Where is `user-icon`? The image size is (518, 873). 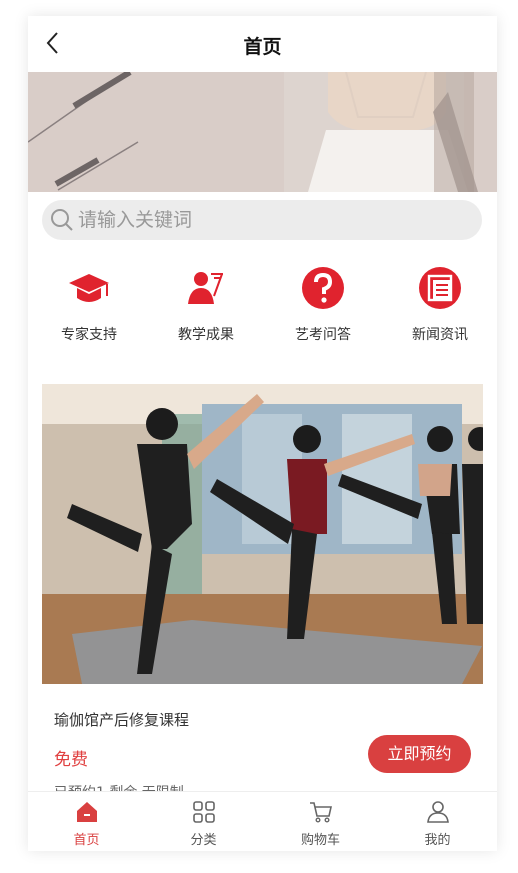 user-icon is located at coordinates (438, 812).